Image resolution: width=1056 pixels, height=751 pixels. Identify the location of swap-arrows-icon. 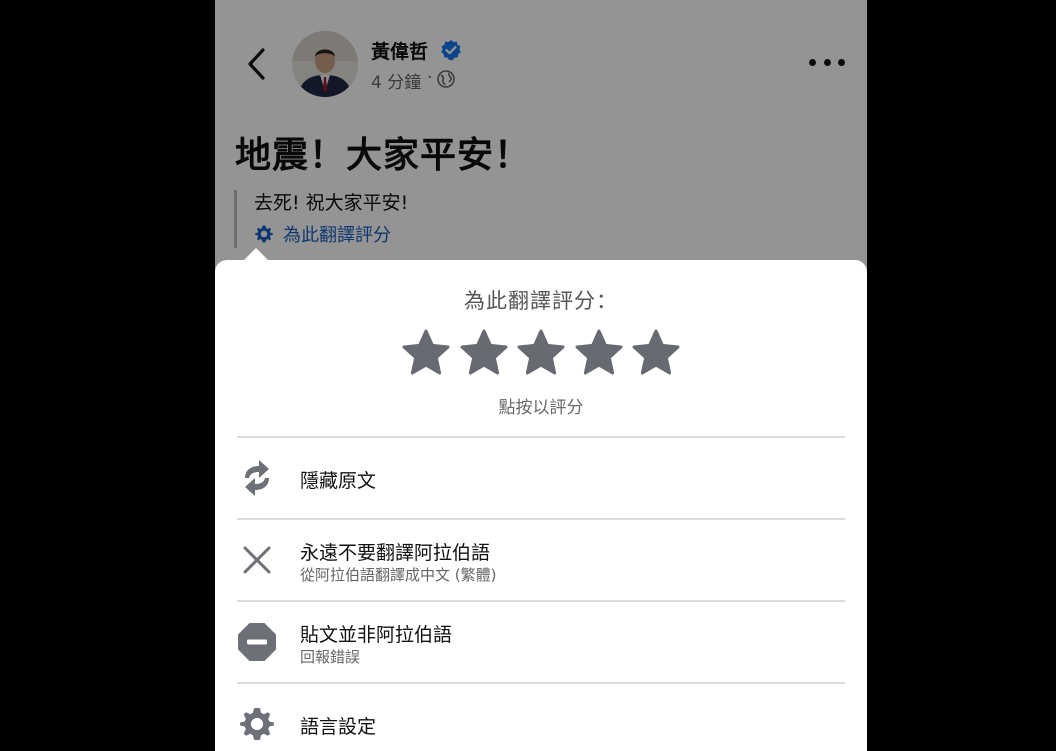
(257, 478).